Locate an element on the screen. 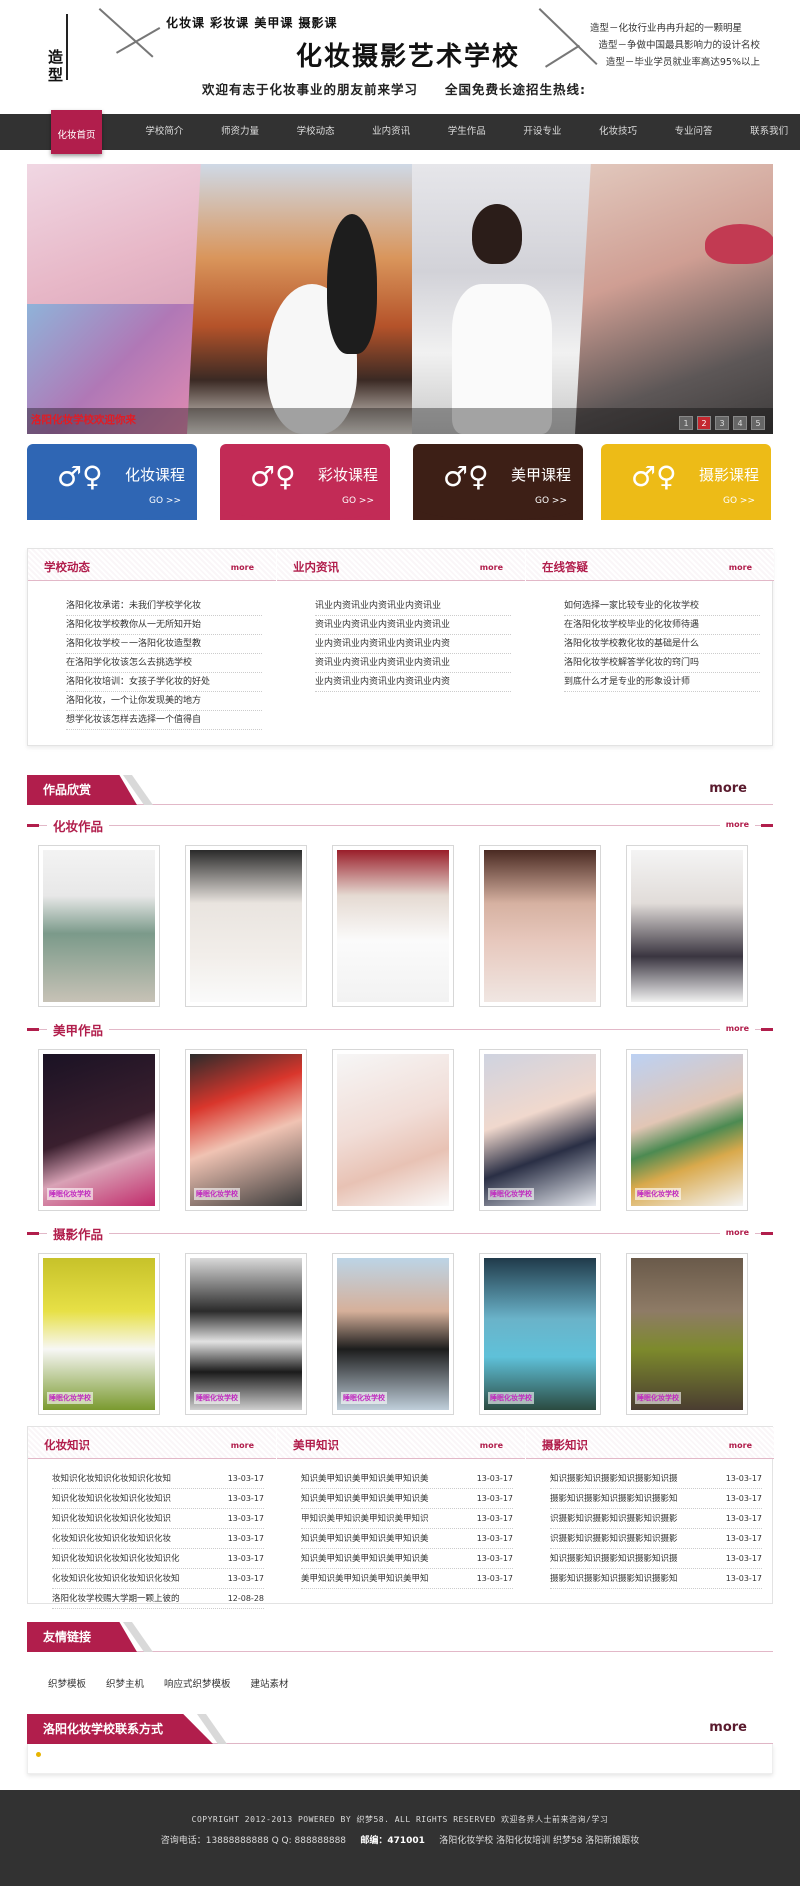 This screenshot has height=1886, width=800. list-item: 化妆知识化妆知识化妆知识化妆知 13-03-17 is located at coordinates (158, 1579).